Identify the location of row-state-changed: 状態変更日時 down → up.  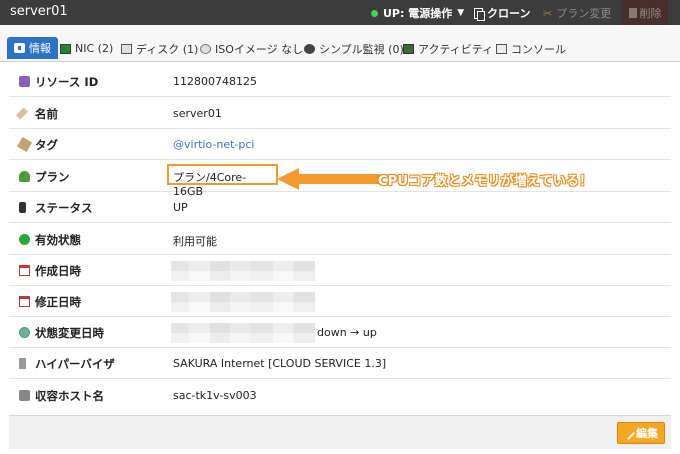
(340, 332).